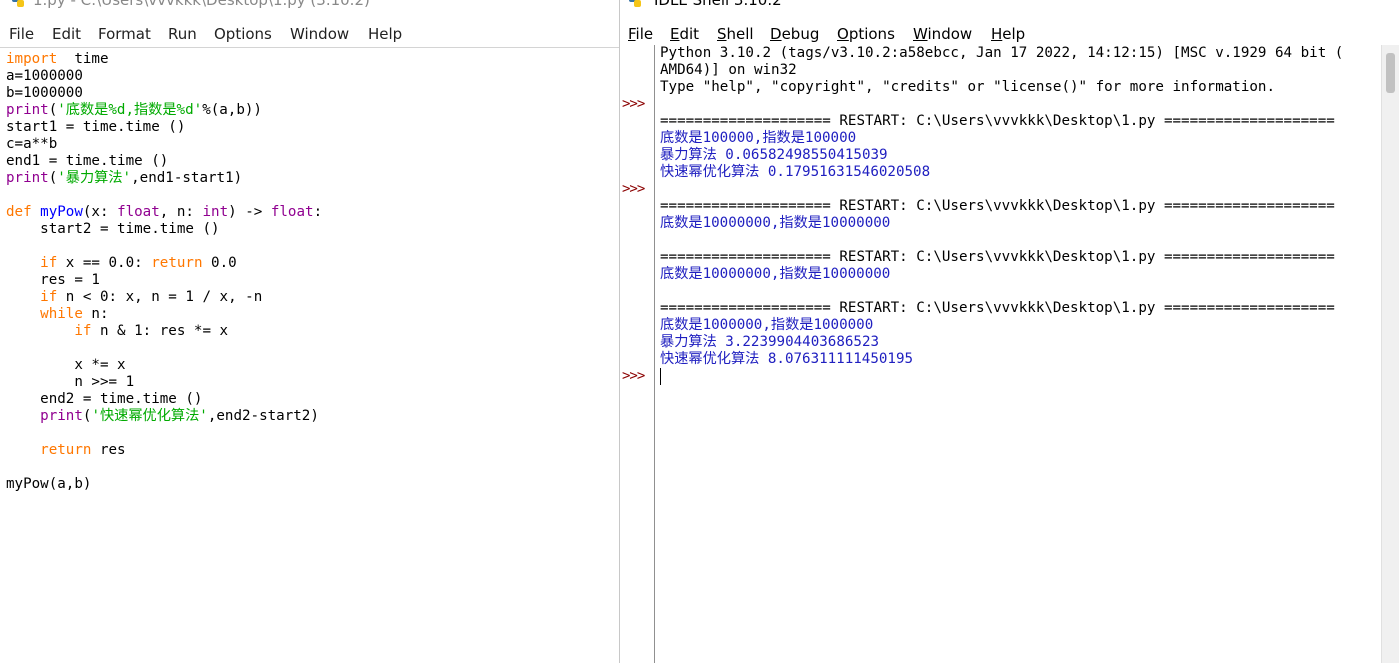 The height and width of the screenshot is (663, 1399). I want to click on editor-menu-bar: File Edit Format Run Options Window Help, so click(309, 35).